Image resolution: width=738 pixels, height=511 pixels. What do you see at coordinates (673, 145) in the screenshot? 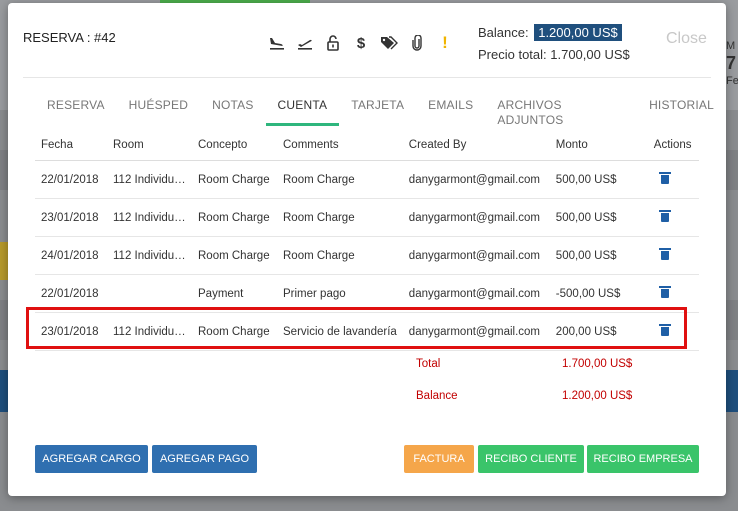
I see `col-actions: Actions` at bounding box center [673, 145].